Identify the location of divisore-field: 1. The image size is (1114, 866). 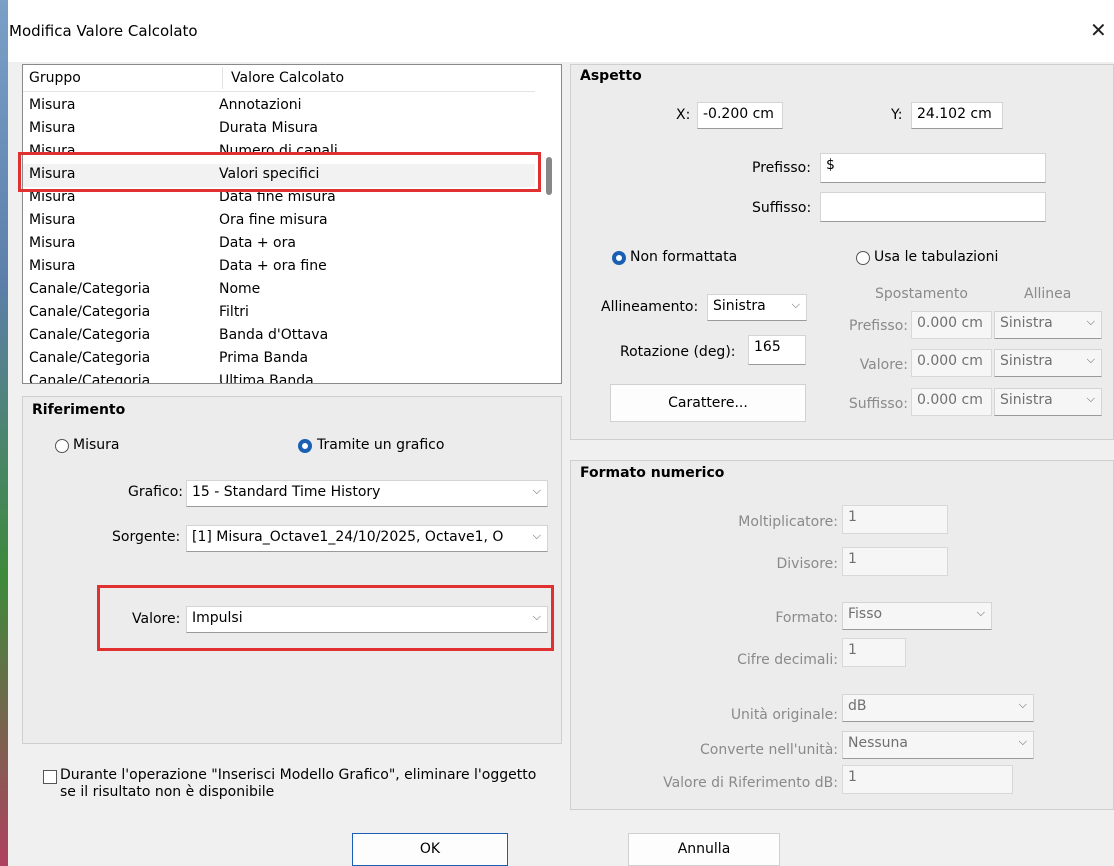
(895, 561).